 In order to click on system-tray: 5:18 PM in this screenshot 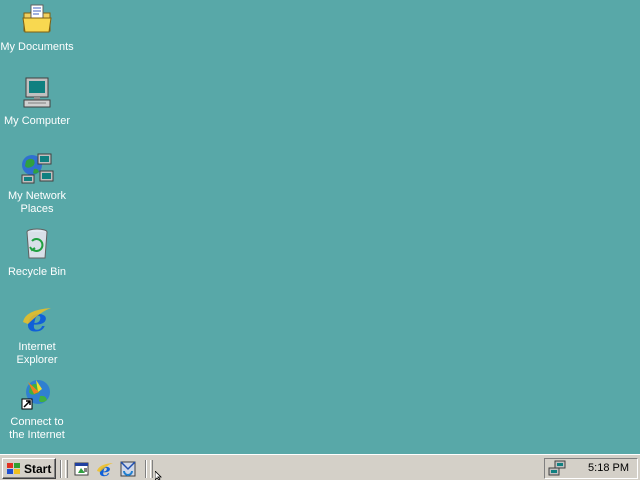, I will do `click(591, 468)`.